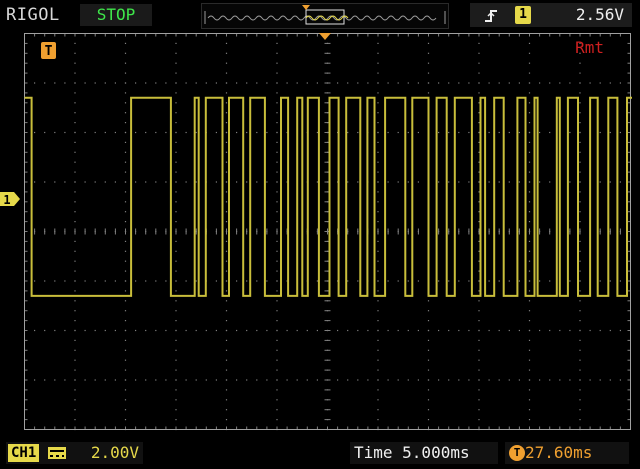 This screenshot has width=640, height=469. I want to click on memory-waveform-preview, so click(325, 15).